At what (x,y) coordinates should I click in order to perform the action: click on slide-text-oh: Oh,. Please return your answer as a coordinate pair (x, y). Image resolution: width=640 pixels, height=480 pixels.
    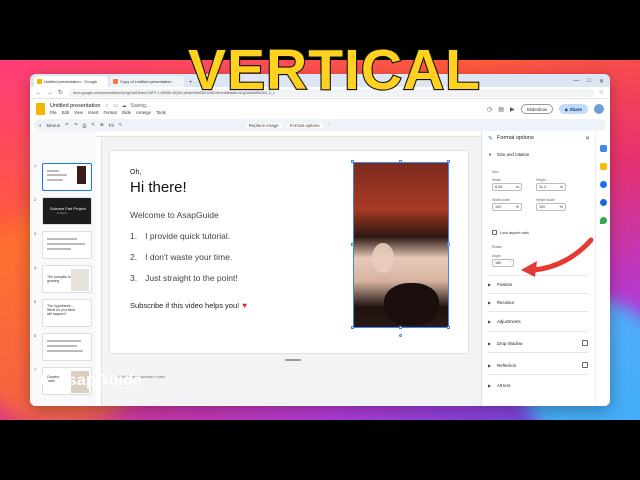
    Looking at the image, I should click on (135, 172).